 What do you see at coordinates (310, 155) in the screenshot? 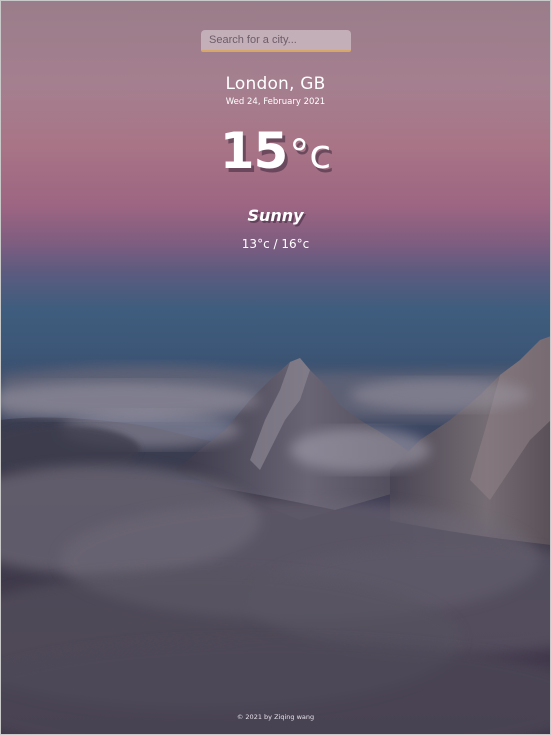
I see `temperature-unit: °c` at bounding box center [310, 155].